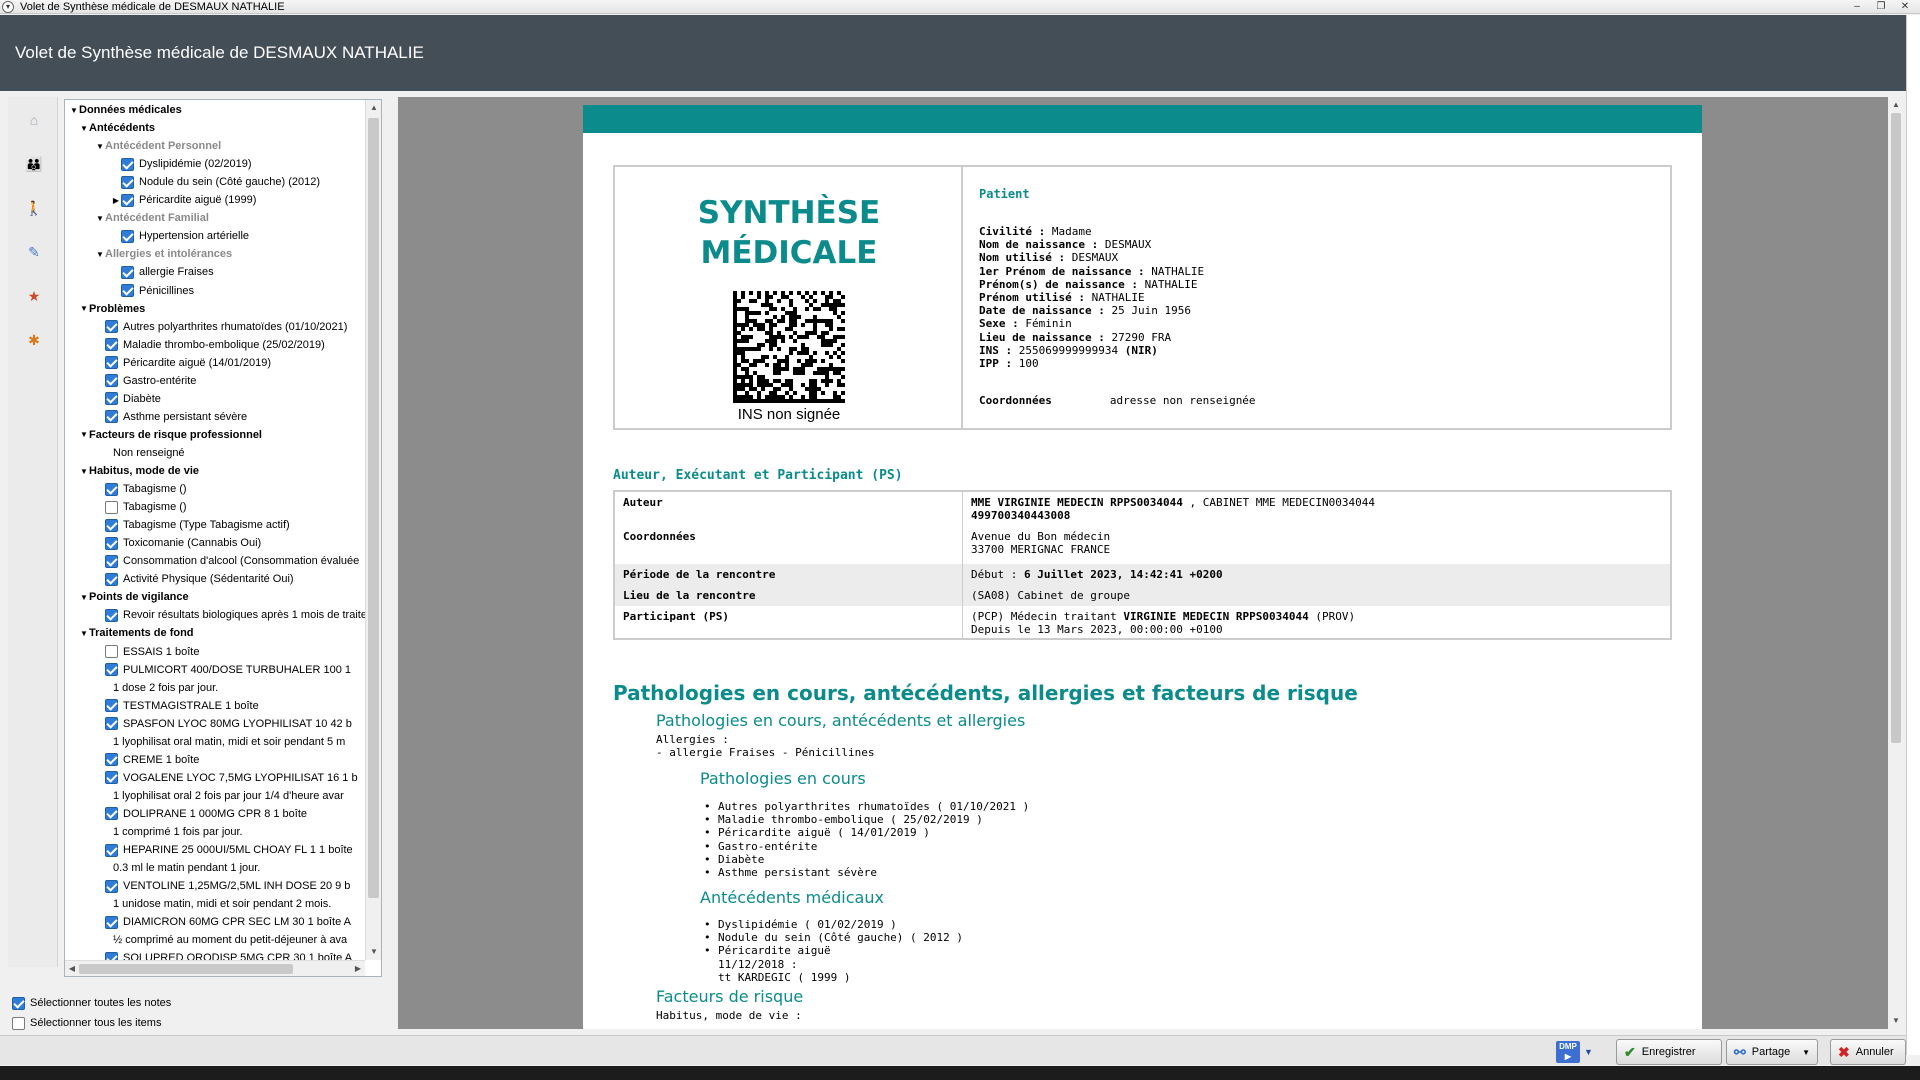 The height and width of the screenshot is (1080, 1920). What do you see at coordinates (181, 164) in the screenshot?
I see `tree-row: Dyslipidémie (02/2019)` at bounding box center [181, 164].